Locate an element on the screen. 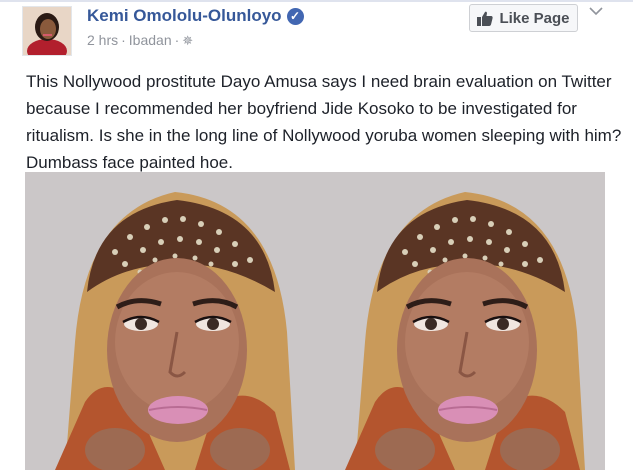  post-meta: 2 hrs · Ibadan · ✵ is located at coordinates (140, 40).